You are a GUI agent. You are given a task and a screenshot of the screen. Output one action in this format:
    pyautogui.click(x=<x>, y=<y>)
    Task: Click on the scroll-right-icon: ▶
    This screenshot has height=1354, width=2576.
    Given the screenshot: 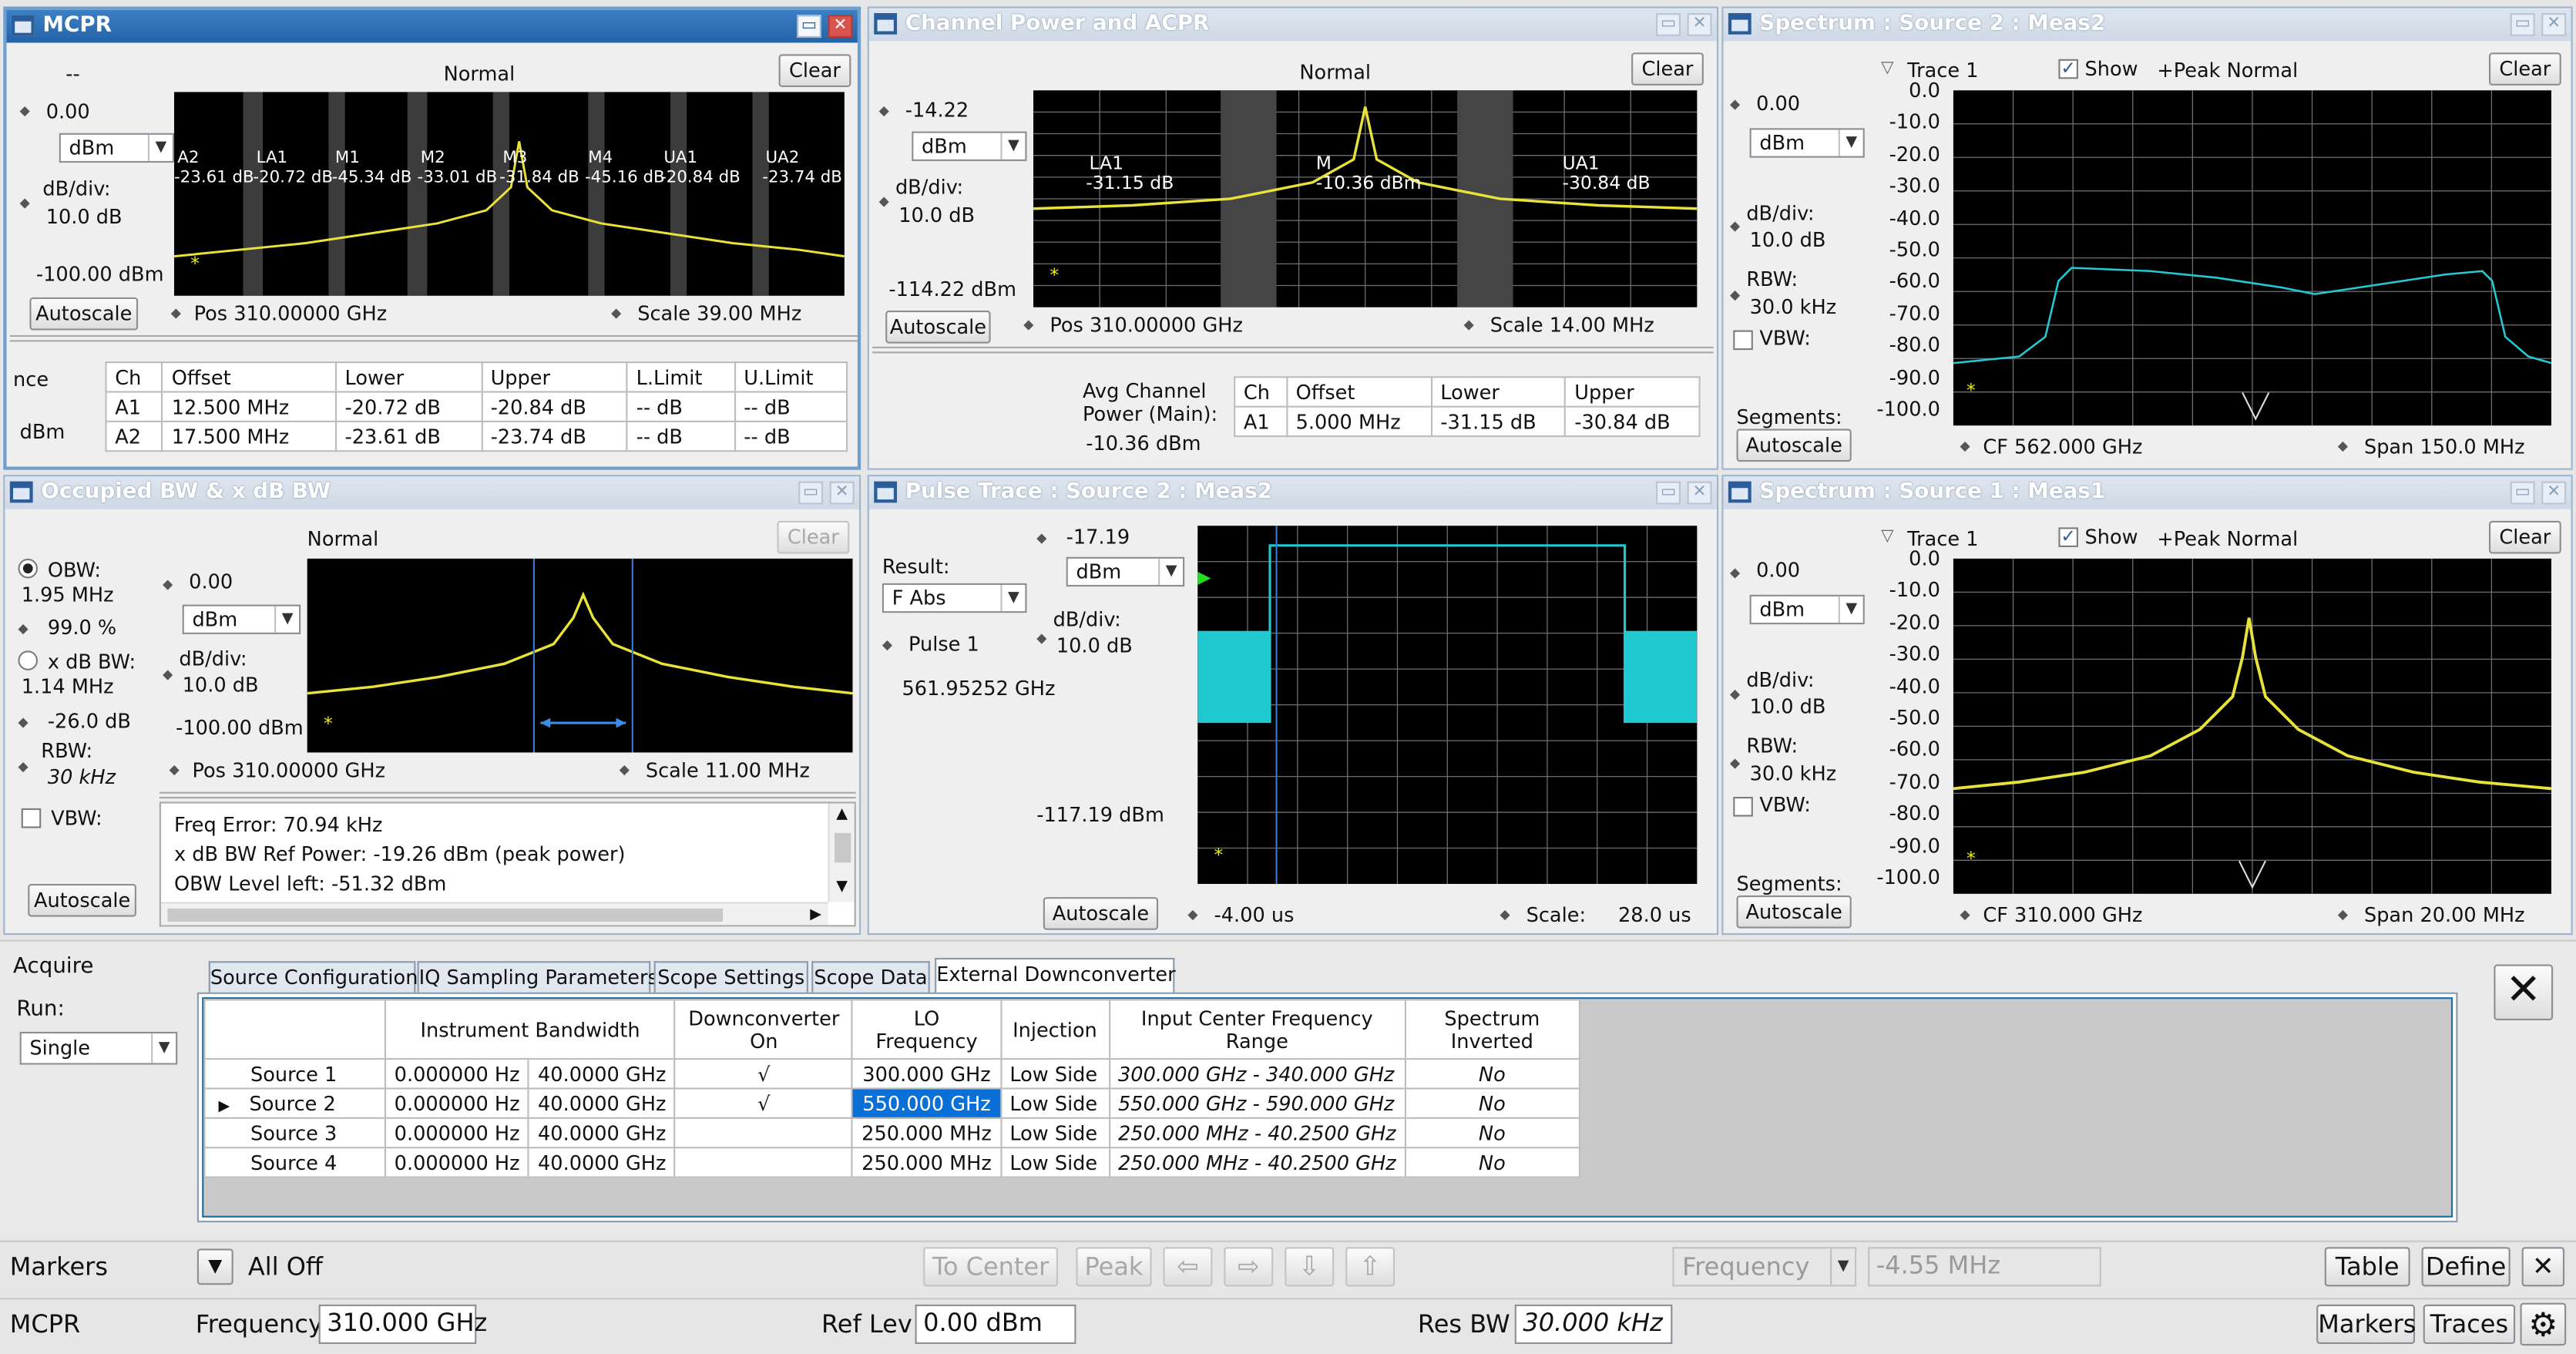 What is the action you would take?
    pyautogui.click(x=815, y=915)
    